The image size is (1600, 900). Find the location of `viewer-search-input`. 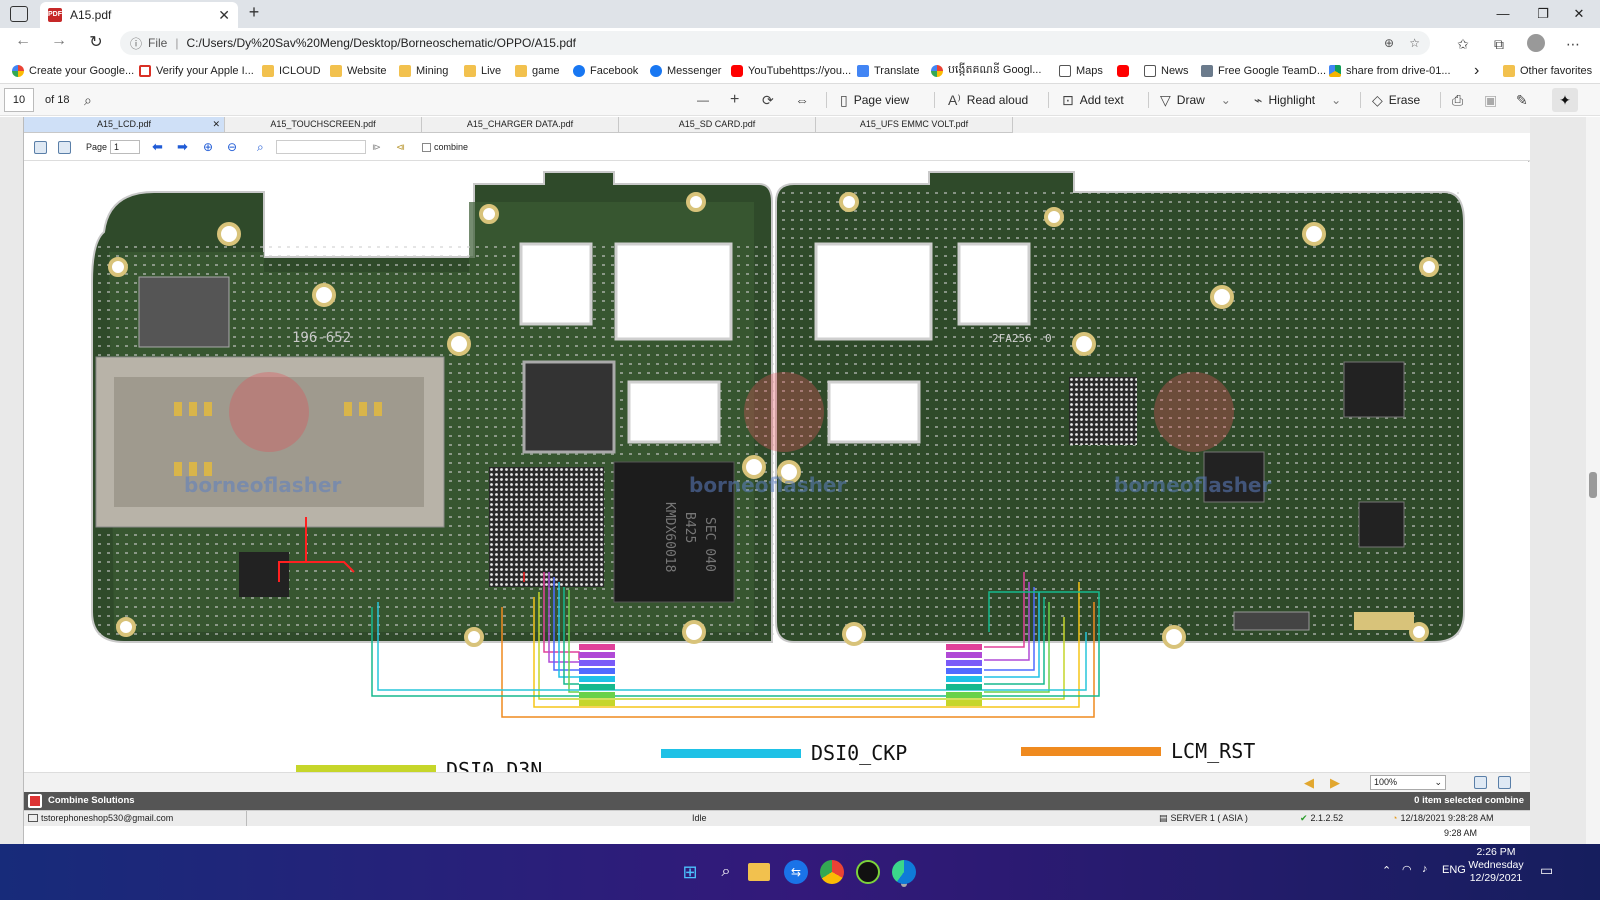

viewer-search-input is located at coordinates (321, 147).